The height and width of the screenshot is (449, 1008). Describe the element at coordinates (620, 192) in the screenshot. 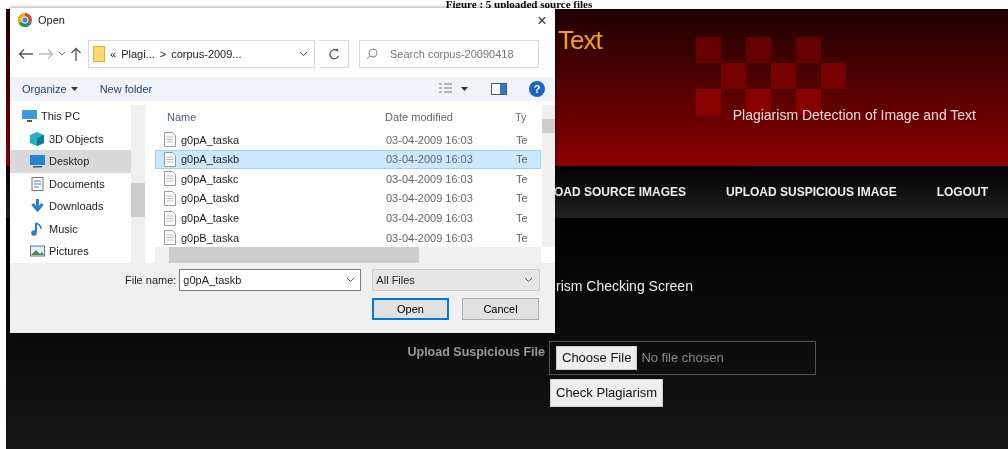

I see `nav-link: OAD SOURCE IMAGES` at that location.